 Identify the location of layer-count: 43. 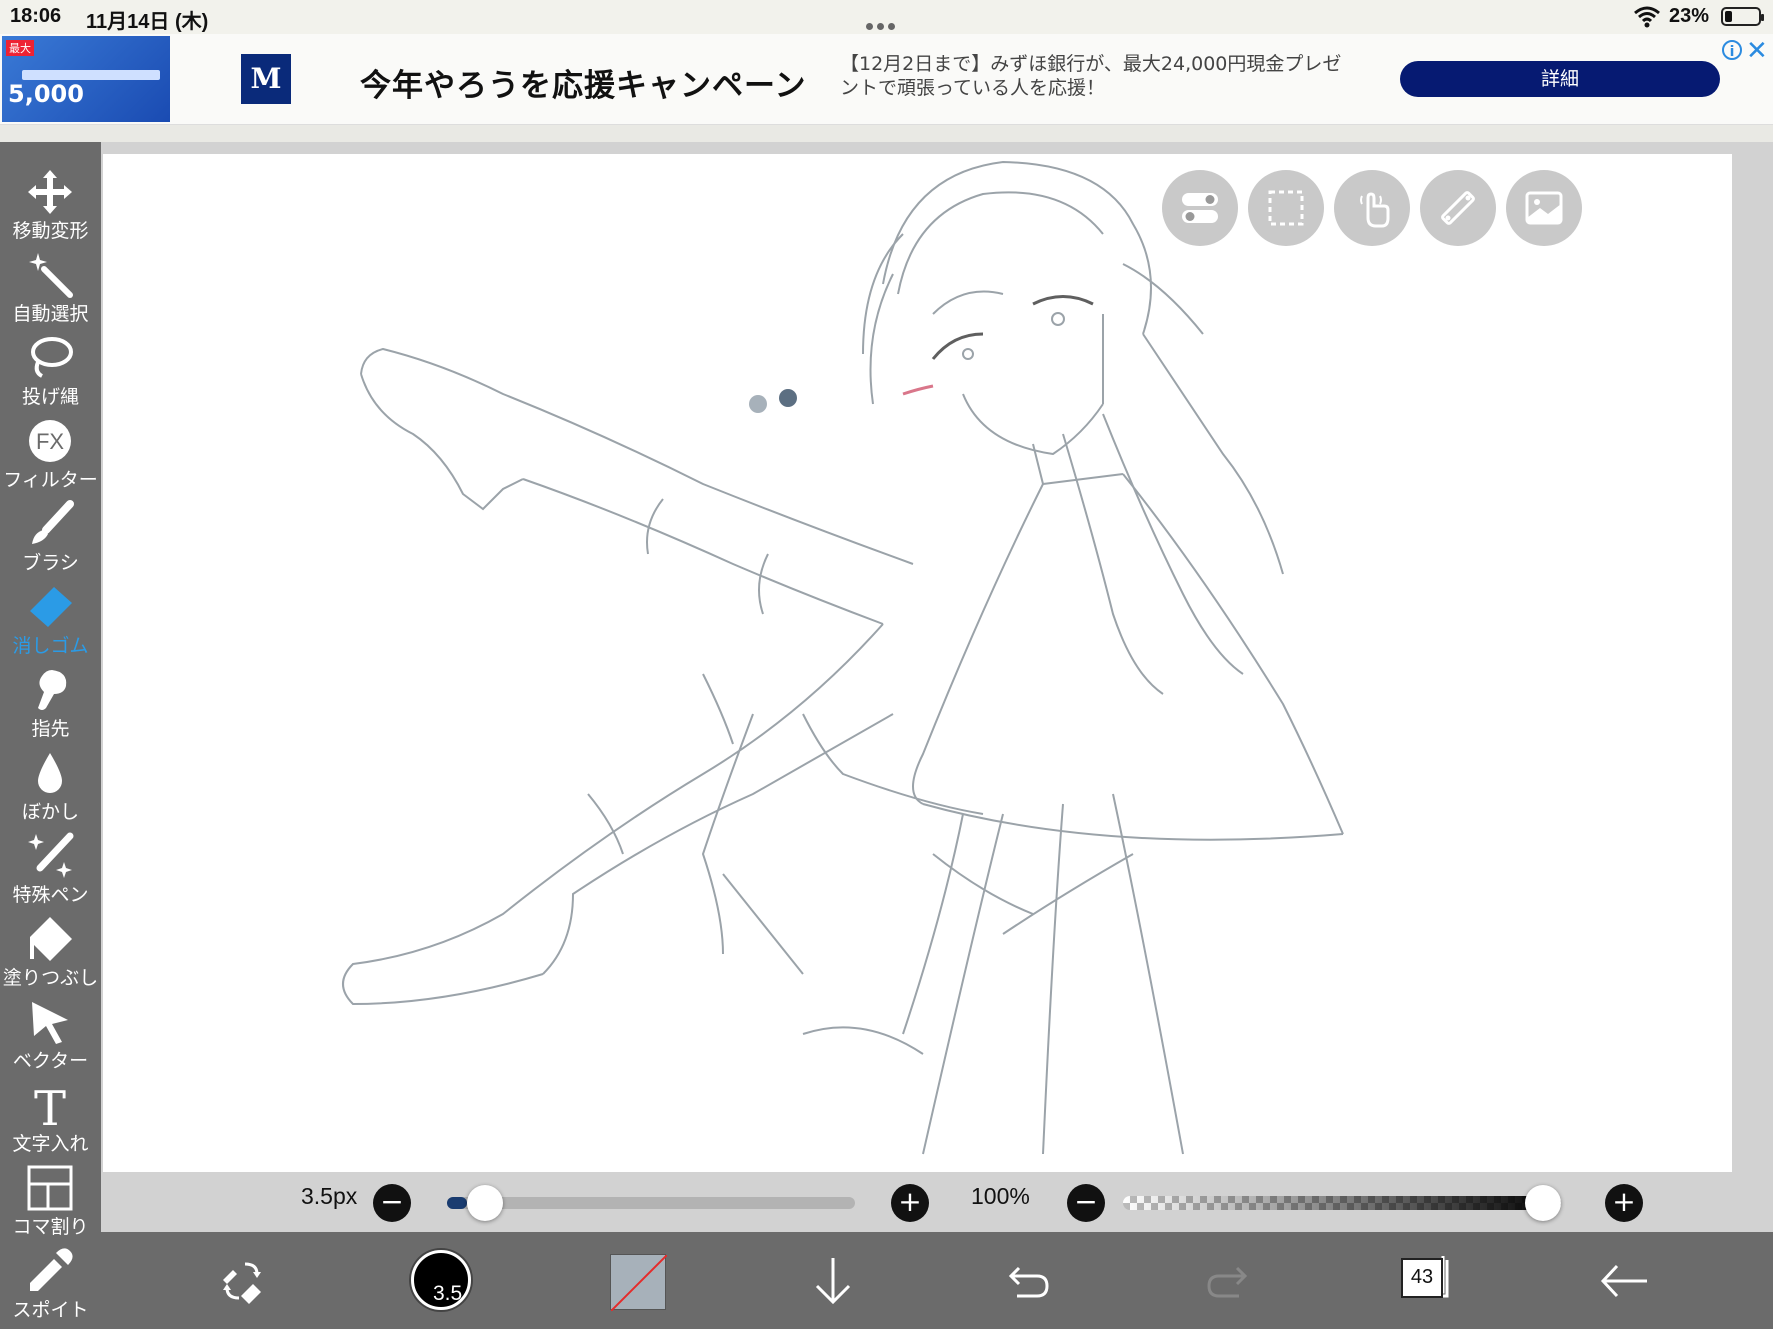
(1422, 1278).